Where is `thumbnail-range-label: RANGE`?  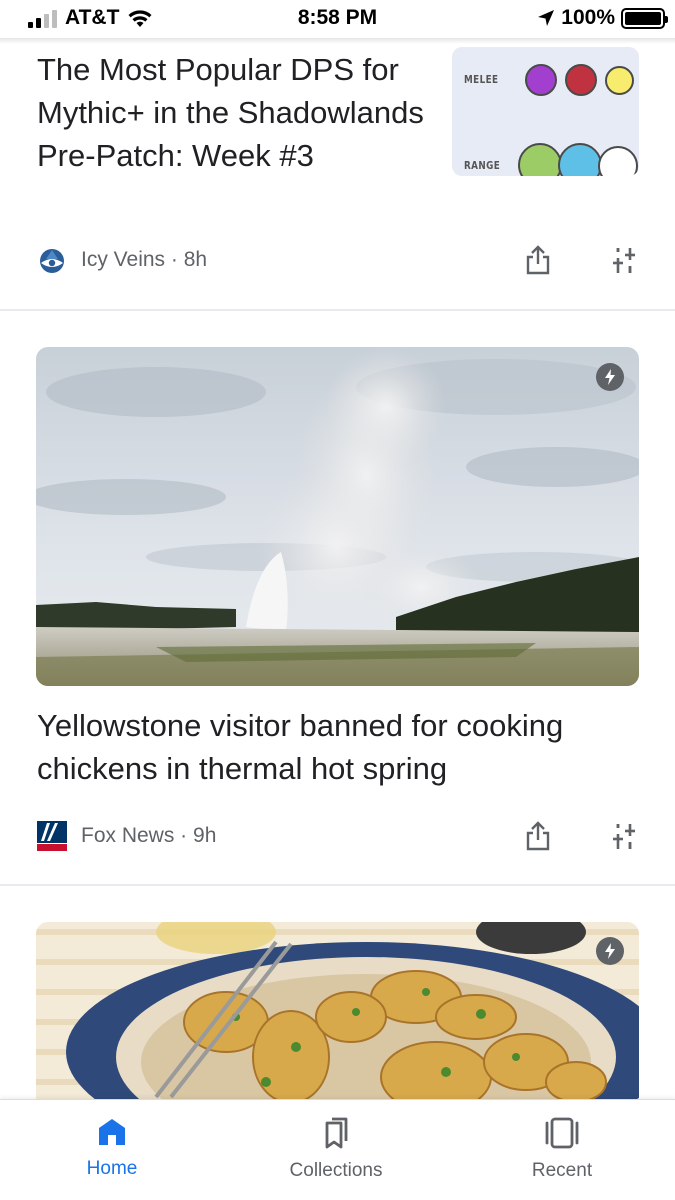 thumbnail-range-label: RANGE is located at coordinates (482, 165).